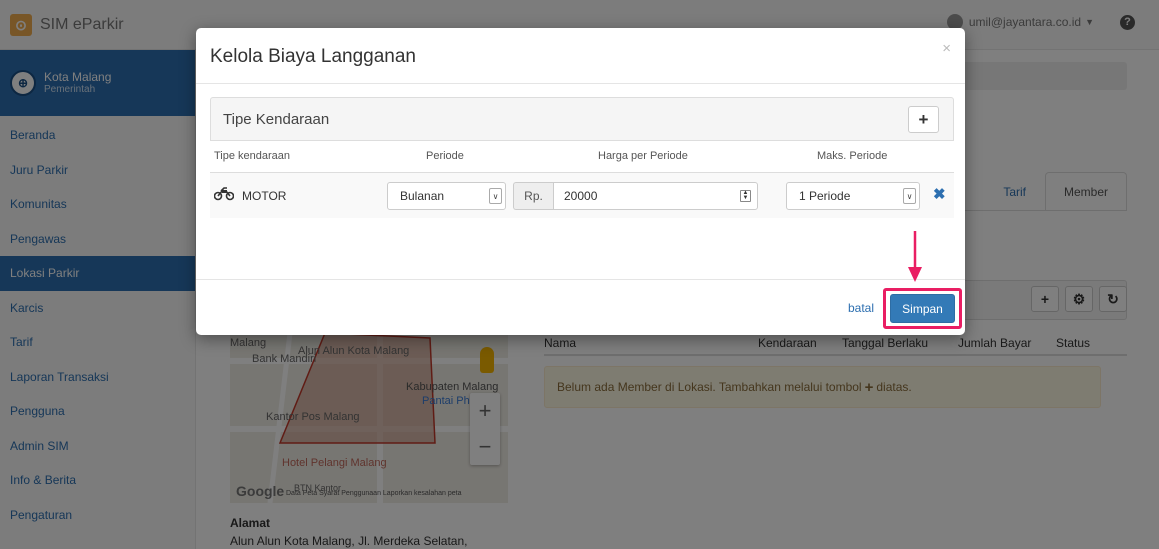 This screenshot has height=549, width=1159. I want to click on remove-row-icon: ✖, so click(939, 194).